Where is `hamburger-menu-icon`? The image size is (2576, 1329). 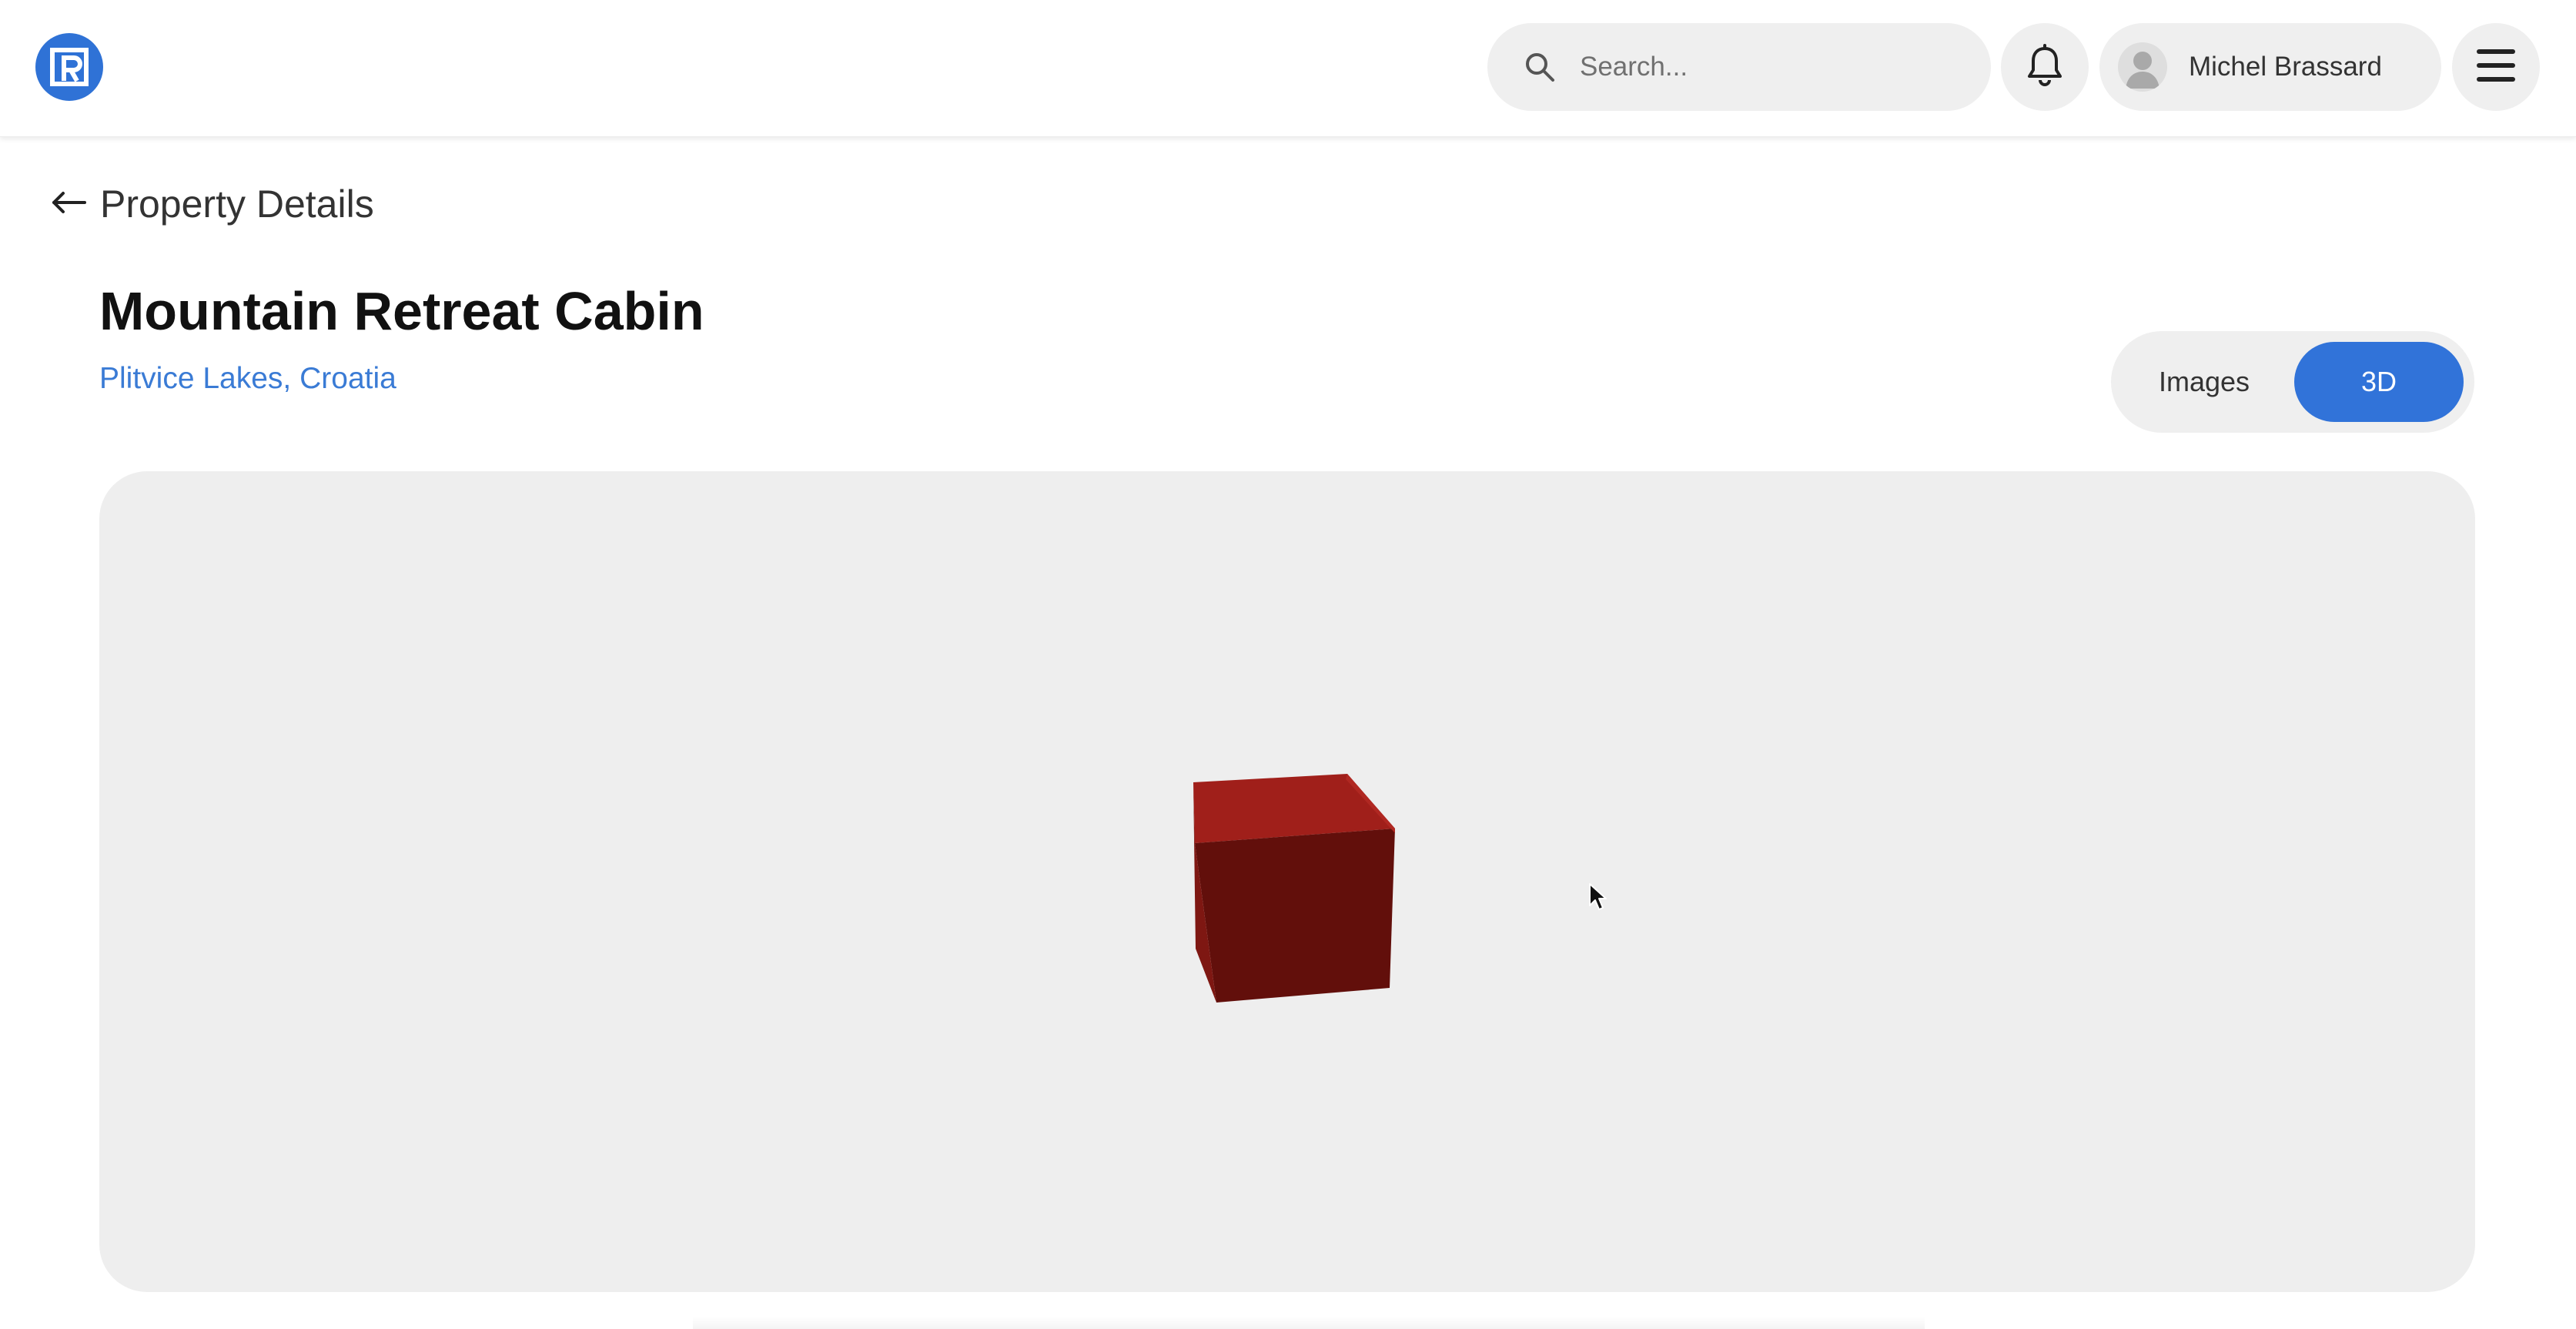 hamburger-menu-icon is located at coordinates (2496, 67).